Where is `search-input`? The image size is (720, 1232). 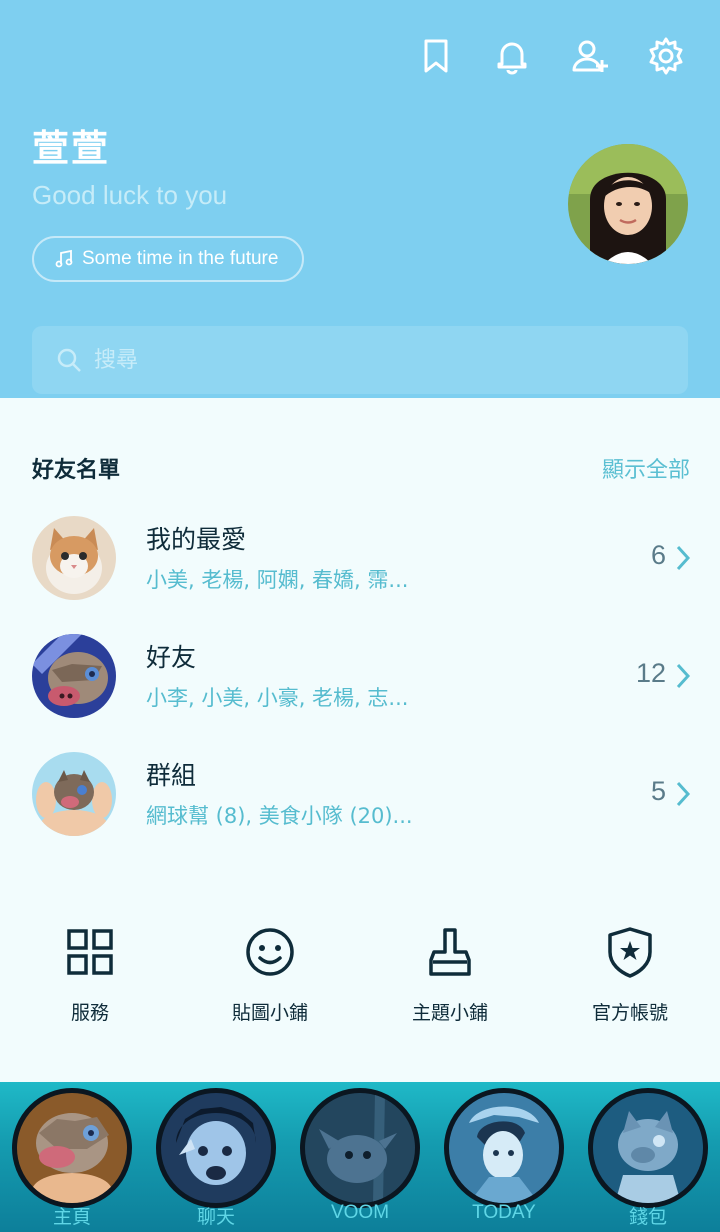
search-input is located at coordinates (344, 360).